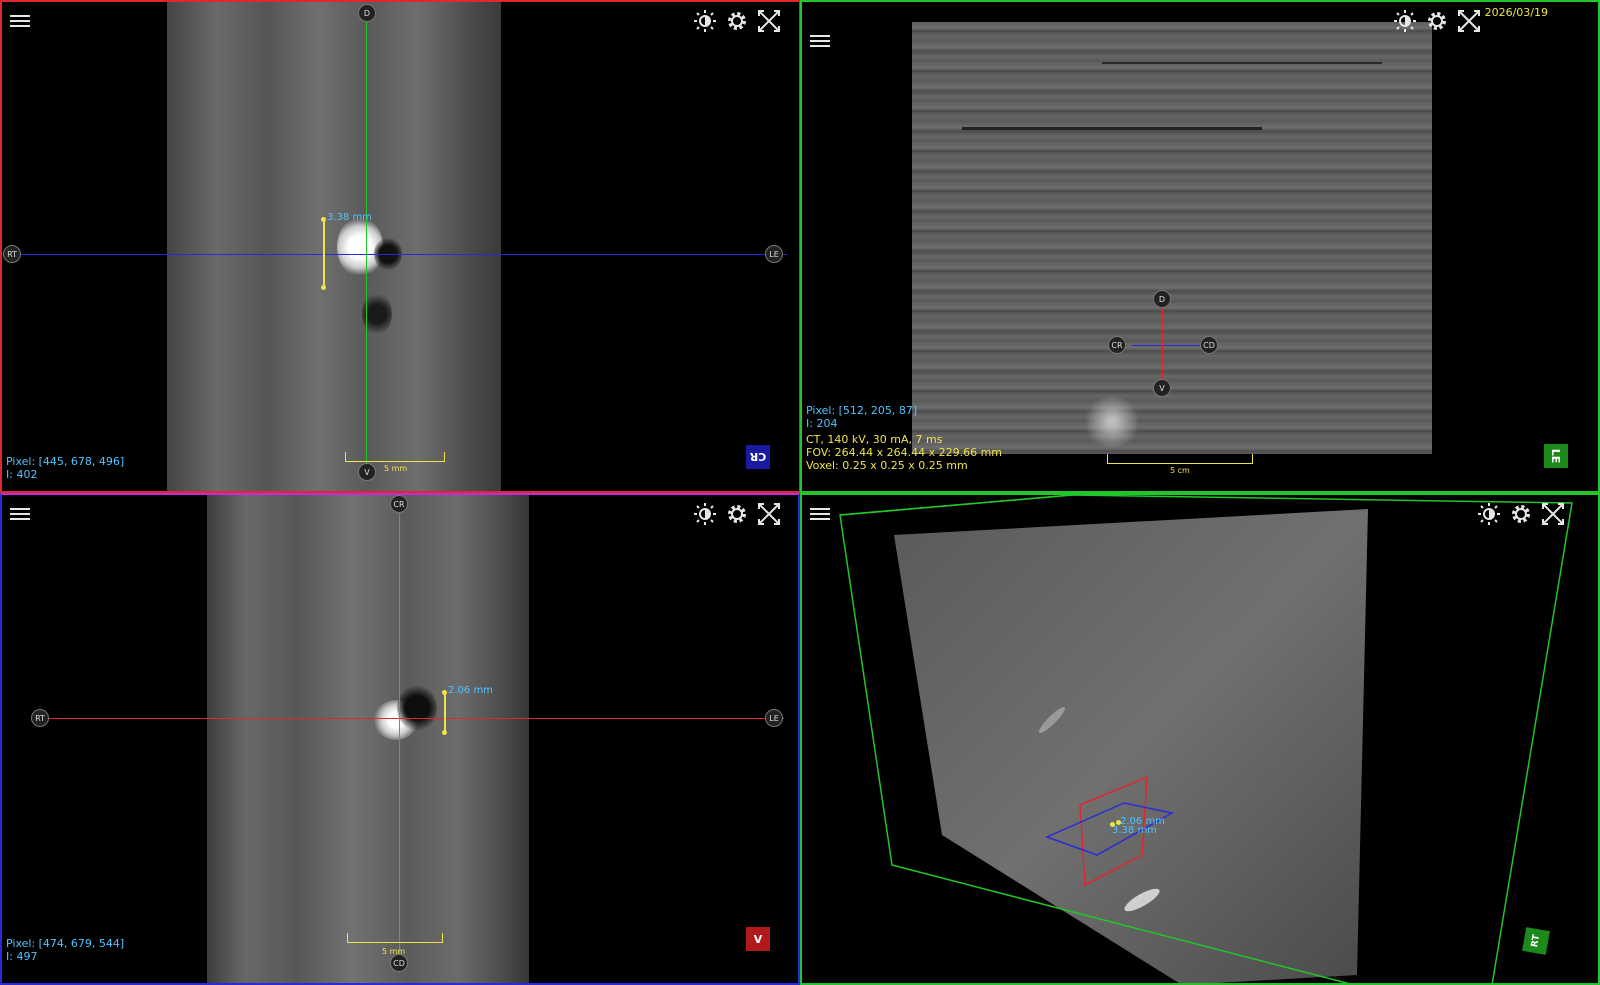 The height and width of the screenshot is (985, 1600). I want to click on orientation-cube: RT, so click(1536, 941).